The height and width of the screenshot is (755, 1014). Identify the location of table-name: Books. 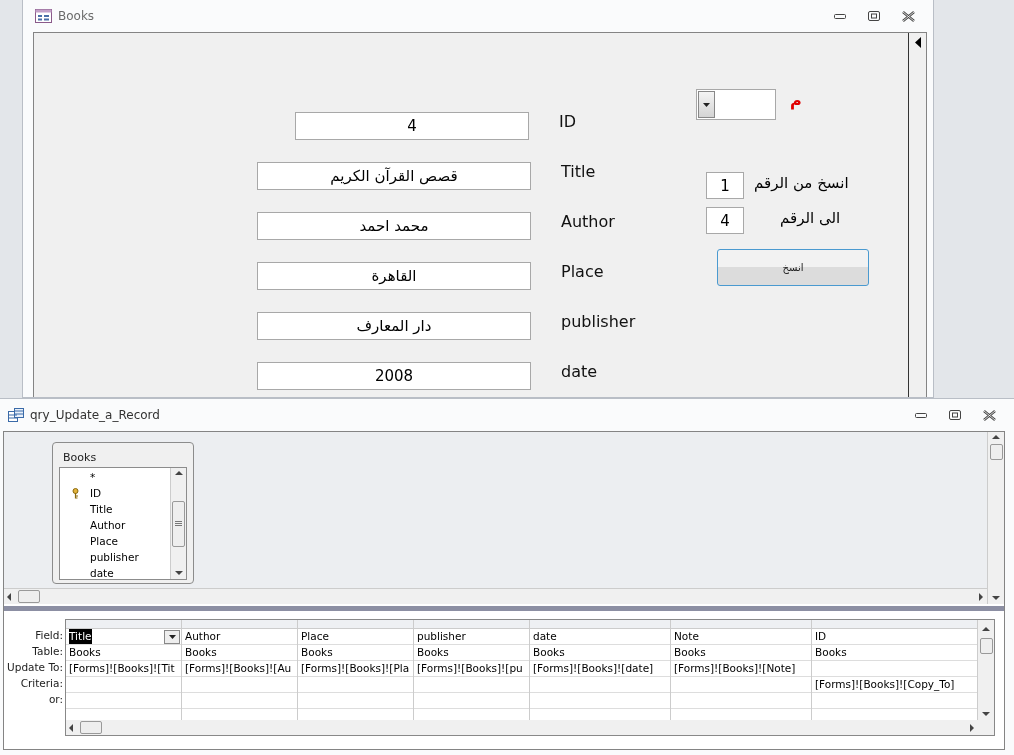
(80, 458).